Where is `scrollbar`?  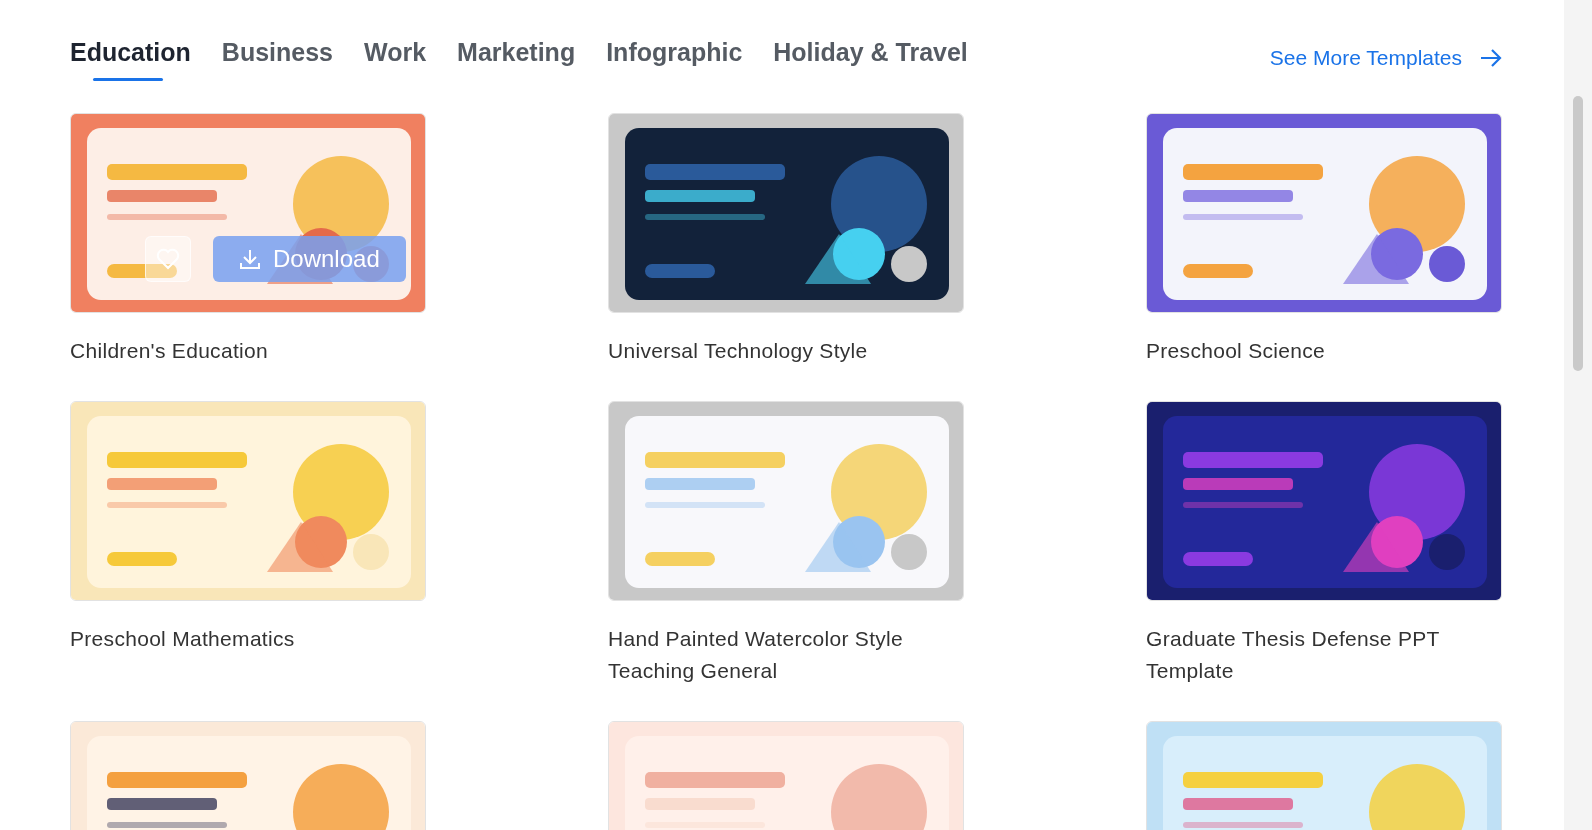 scrollbar is located at coordinates (1578, 415).